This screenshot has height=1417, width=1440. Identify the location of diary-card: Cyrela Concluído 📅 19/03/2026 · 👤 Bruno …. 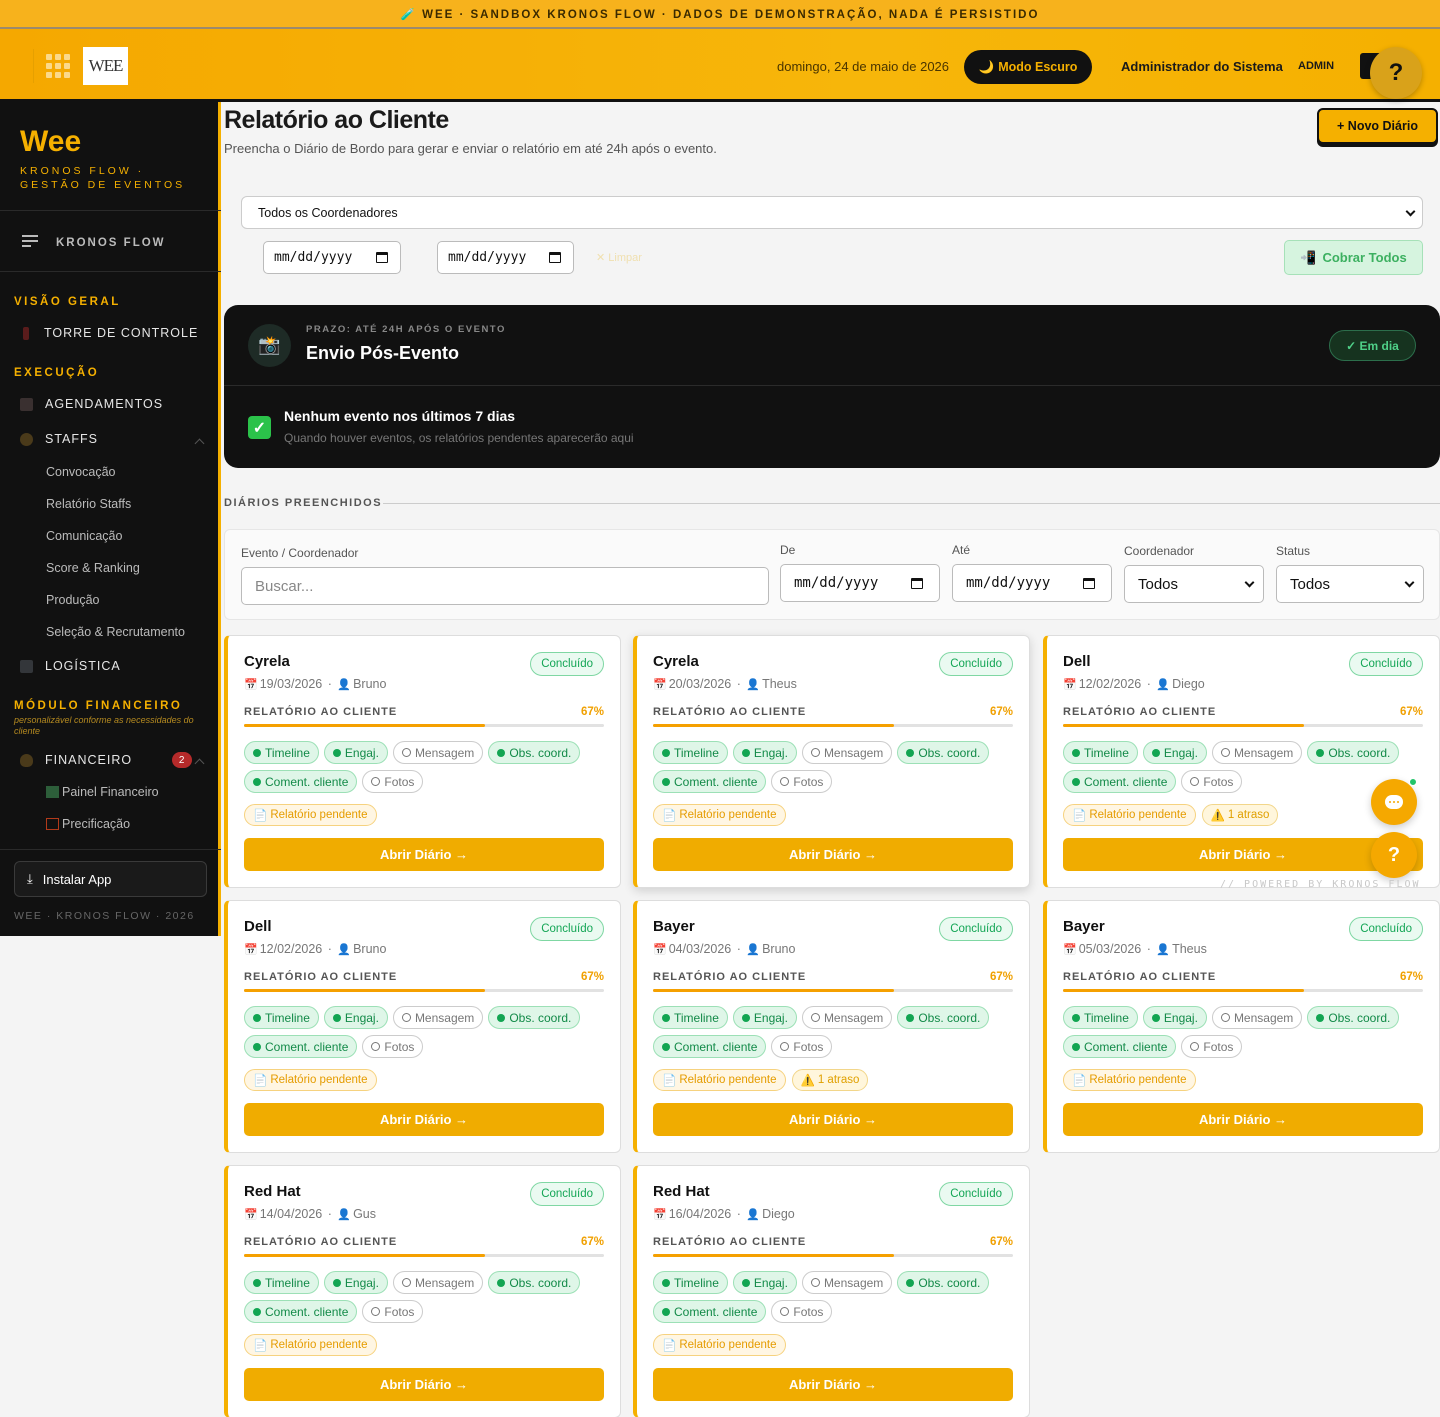
(422, 761).